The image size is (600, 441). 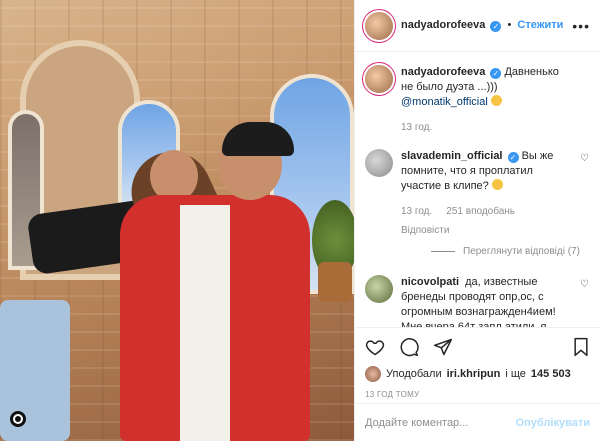 I want to click on view-replies-toggle: Переглянути відповіді (7), so click(x=510, y=251).